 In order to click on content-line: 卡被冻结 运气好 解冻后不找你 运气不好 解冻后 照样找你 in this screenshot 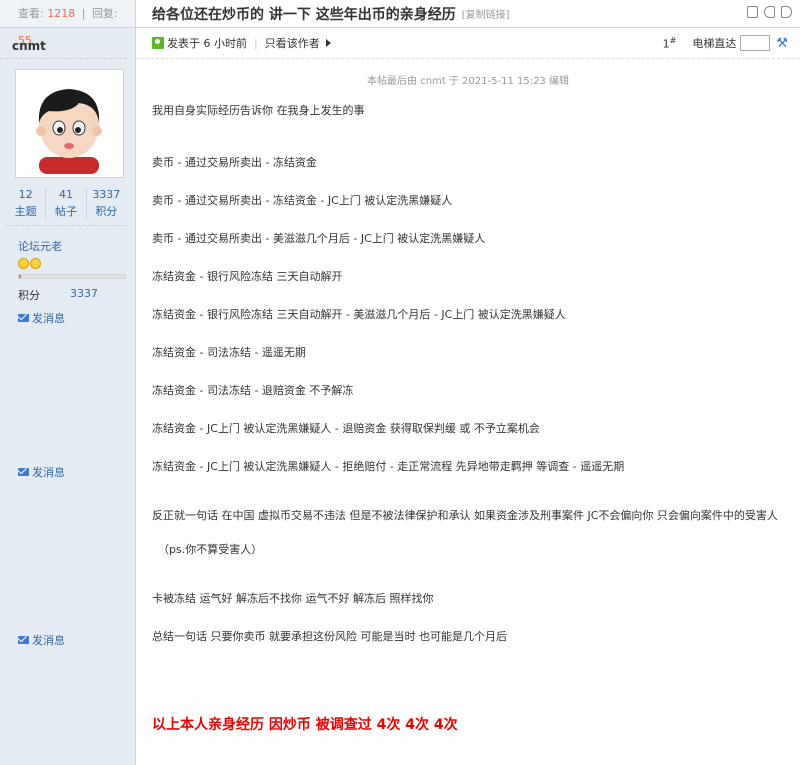, I will do `click(293, 598)`.